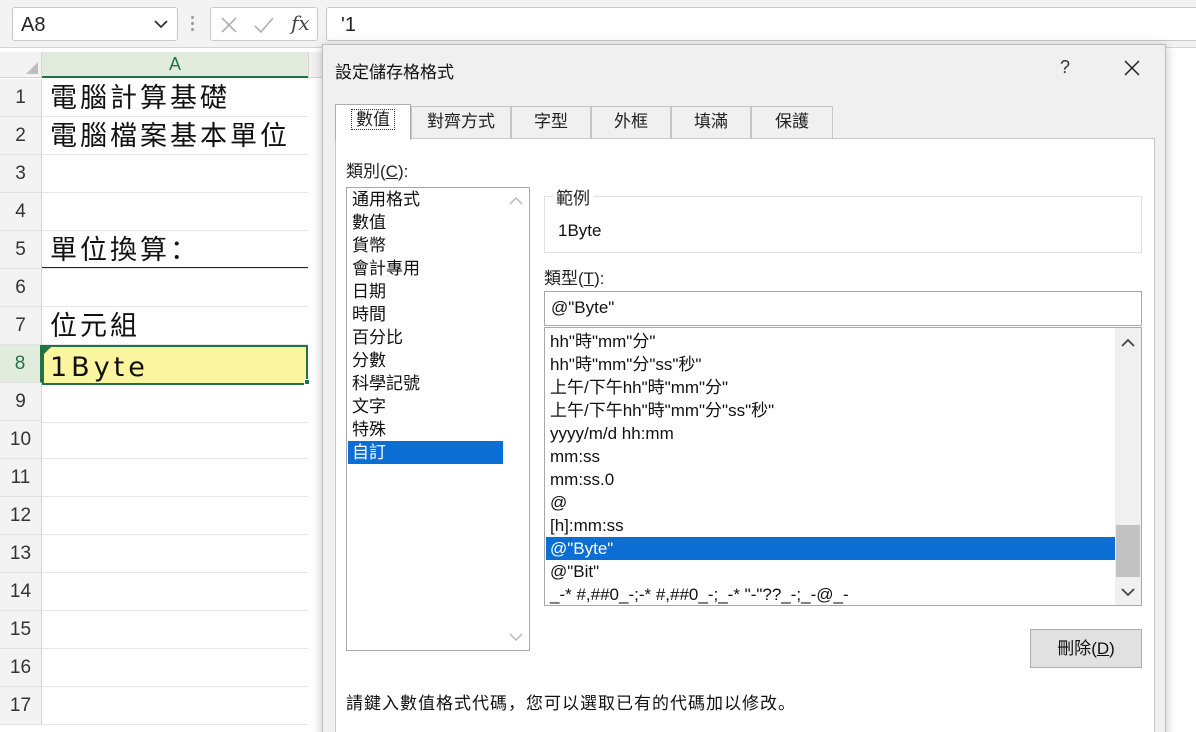 The image size is (1196, 732). I want to click on check-icon, so click(264, 25).